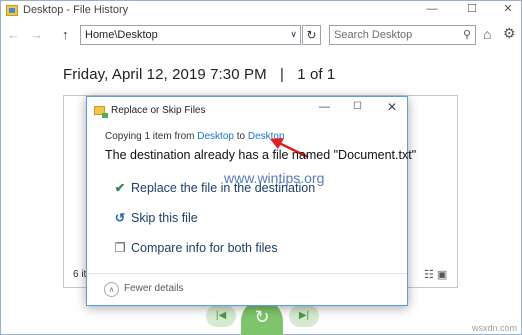  I want to click on compare-files-option: ❐ Compare info for both files, so click(195, 247).